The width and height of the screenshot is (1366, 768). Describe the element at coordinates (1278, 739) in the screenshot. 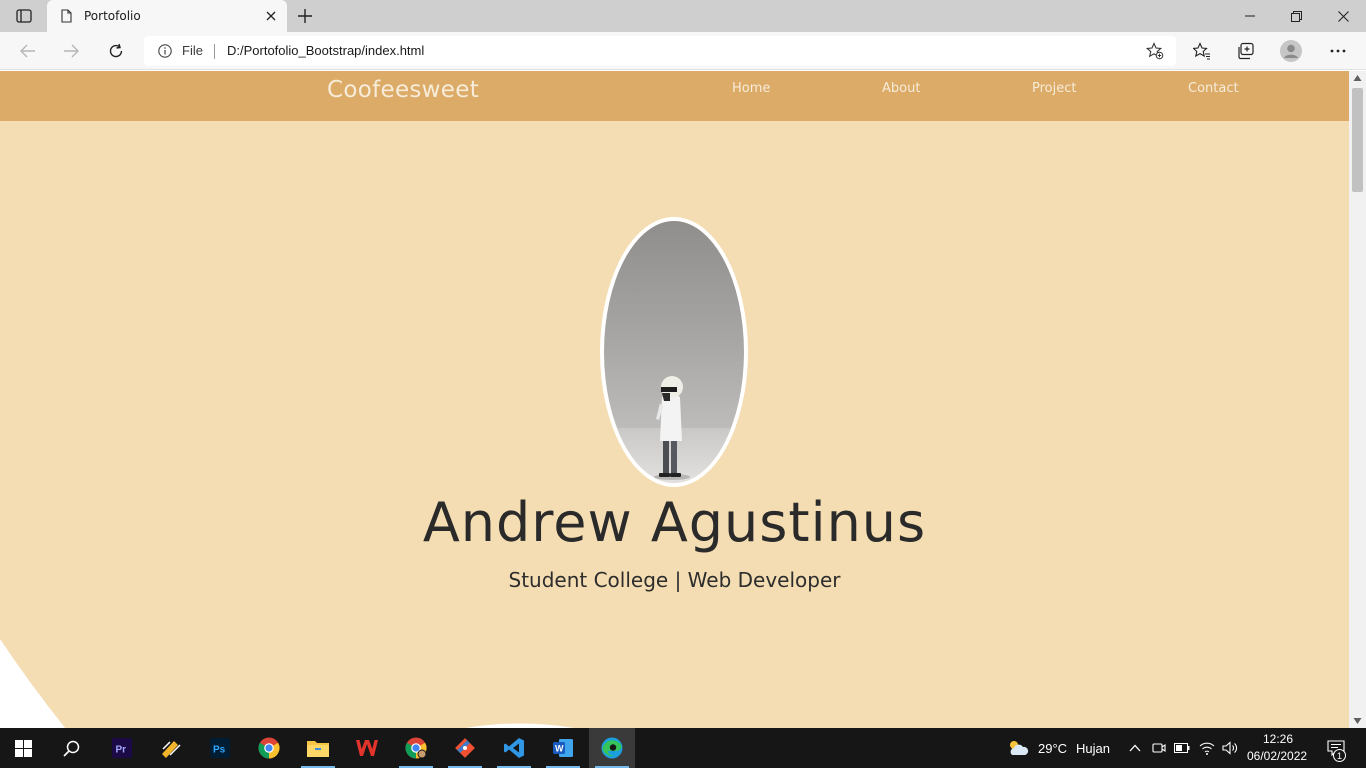

I see `clock-time: 12:26` at that location.